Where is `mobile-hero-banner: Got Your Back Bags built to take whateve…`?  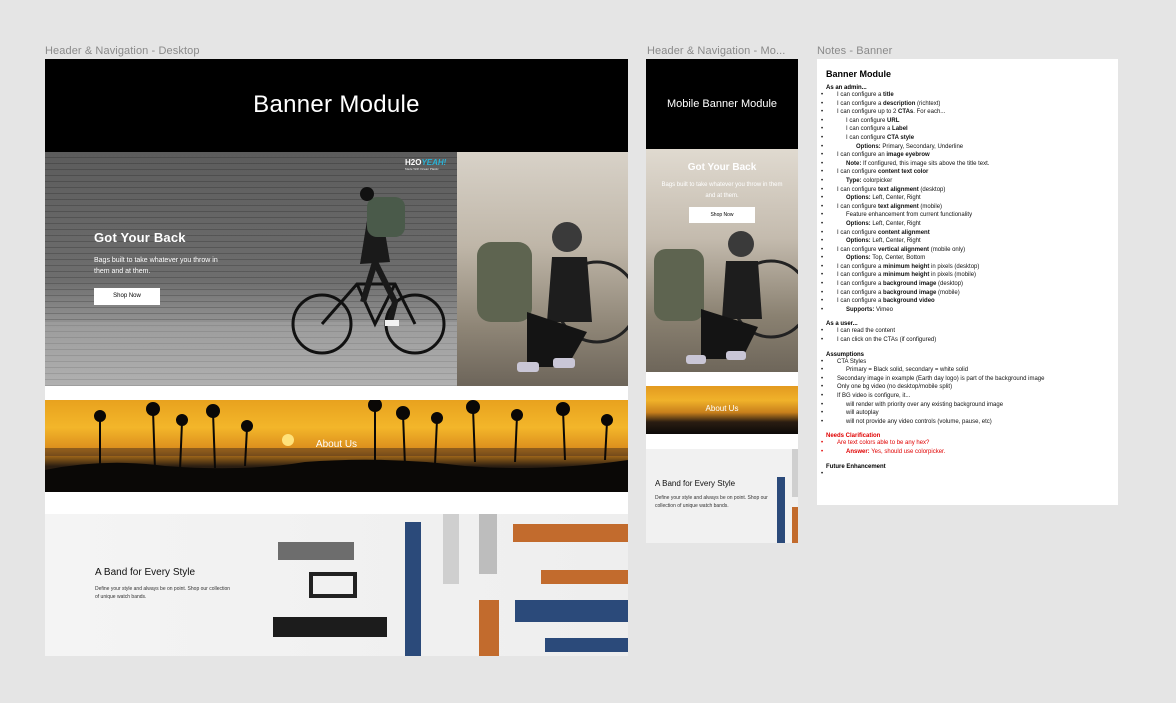
mobile-hero-banner: Got Your Back Bags built to take whateve… is located at coordinates (722, 260).